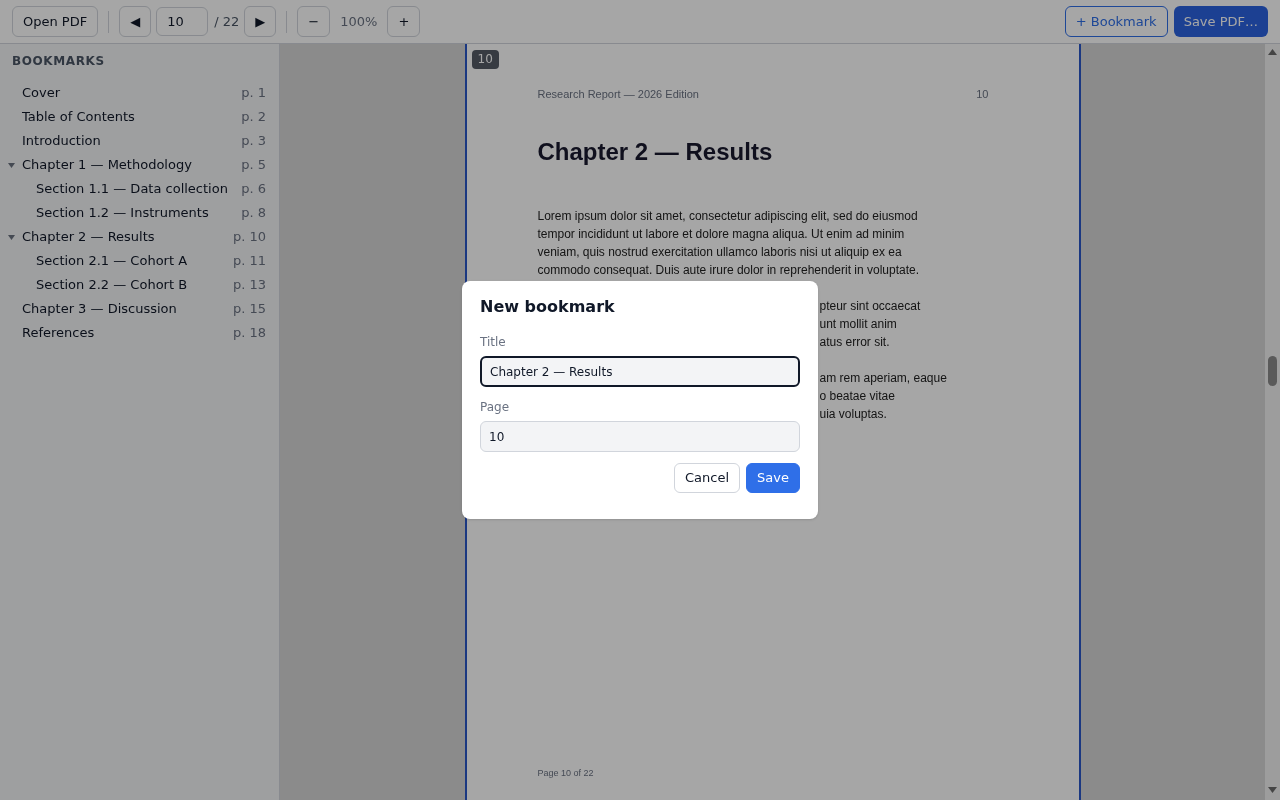  Describe the element at coordinates (1272, 422) in the screenshot. I see `scrollbar` at that location.